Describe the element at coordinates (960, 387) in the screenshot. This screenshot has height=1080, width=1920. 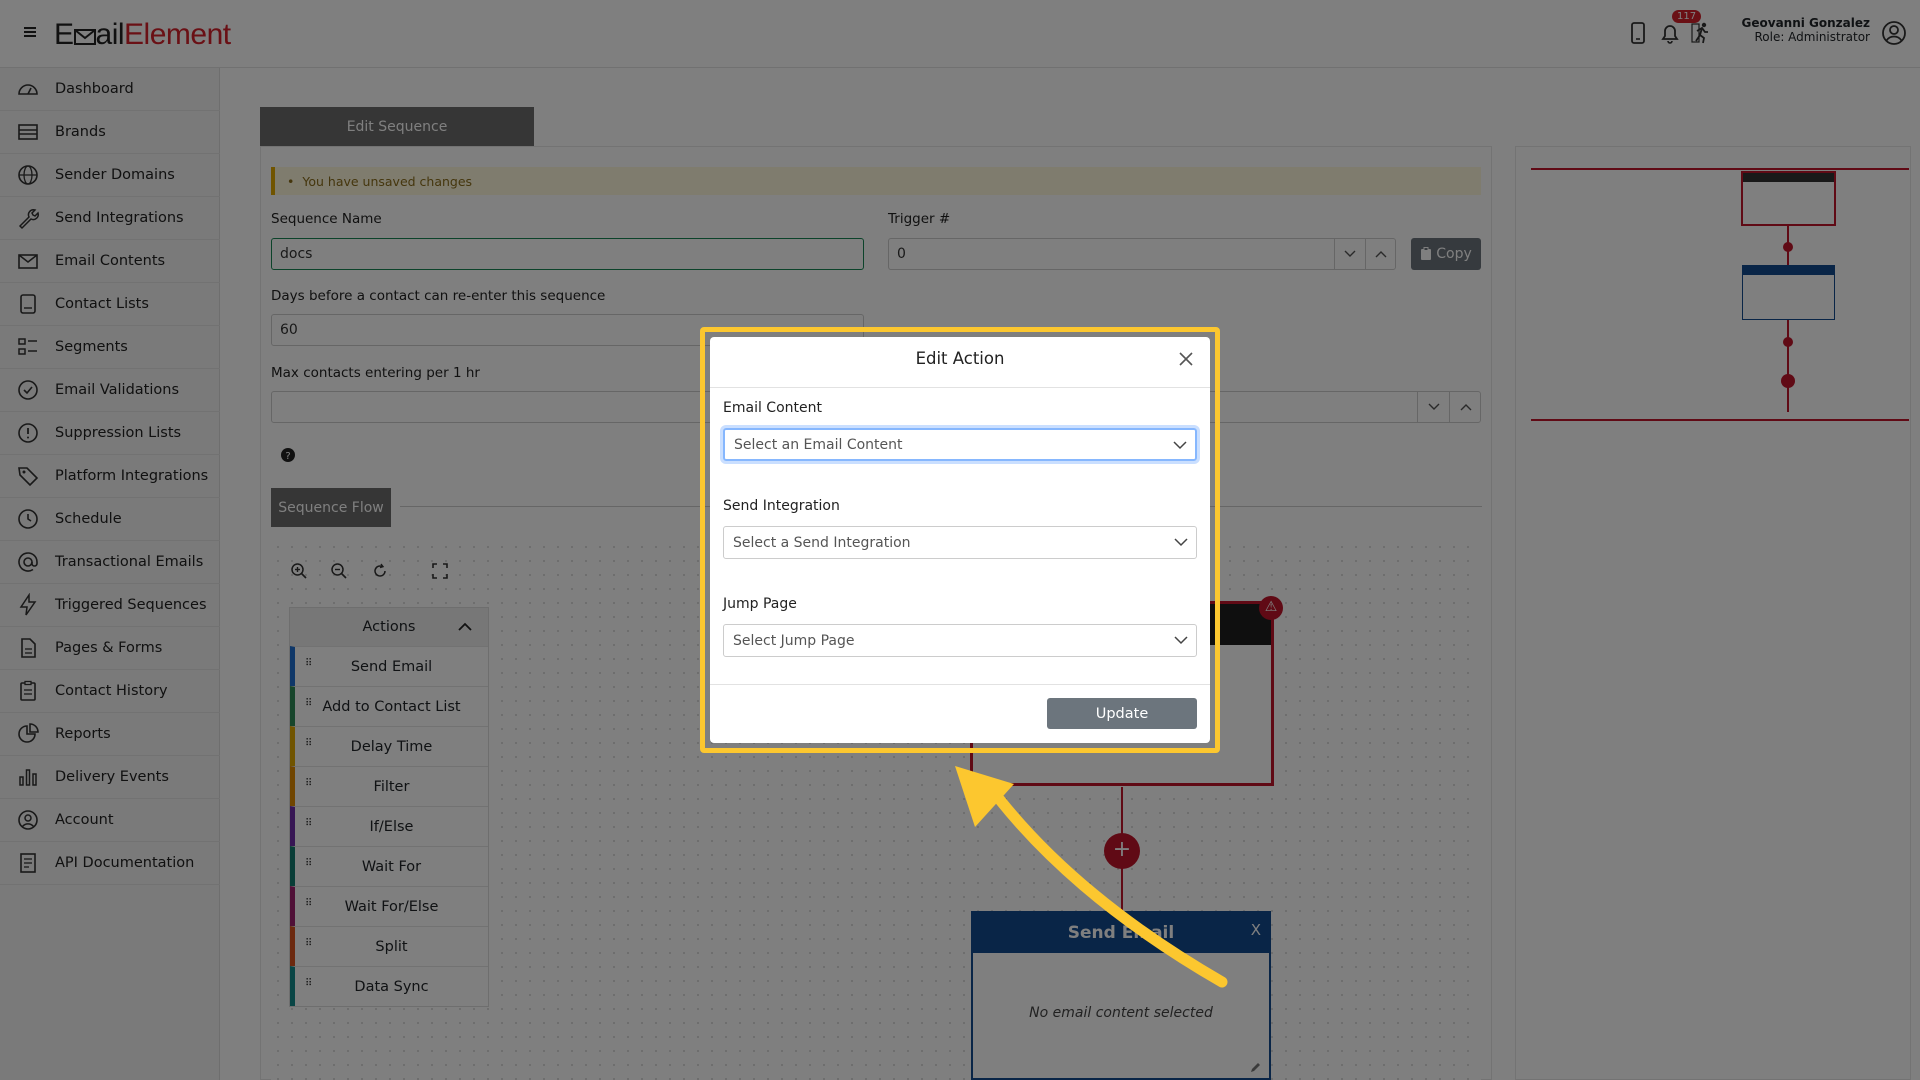
I see `modal-header-divider` at that location.